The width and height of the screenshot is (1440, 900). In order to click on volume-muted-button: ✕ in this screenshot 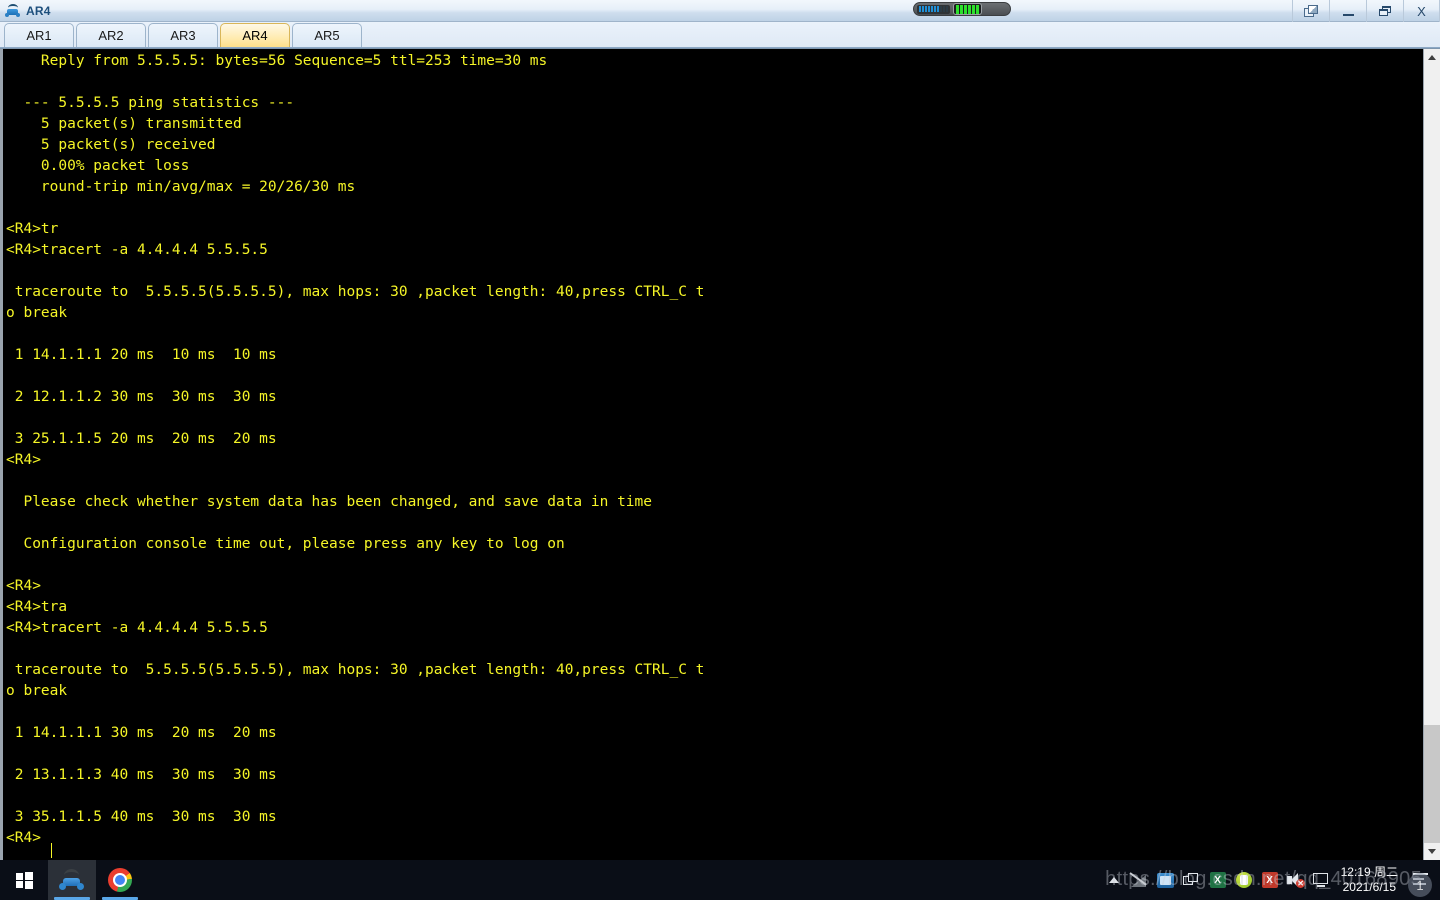, I will do `click(1296, 880)`.